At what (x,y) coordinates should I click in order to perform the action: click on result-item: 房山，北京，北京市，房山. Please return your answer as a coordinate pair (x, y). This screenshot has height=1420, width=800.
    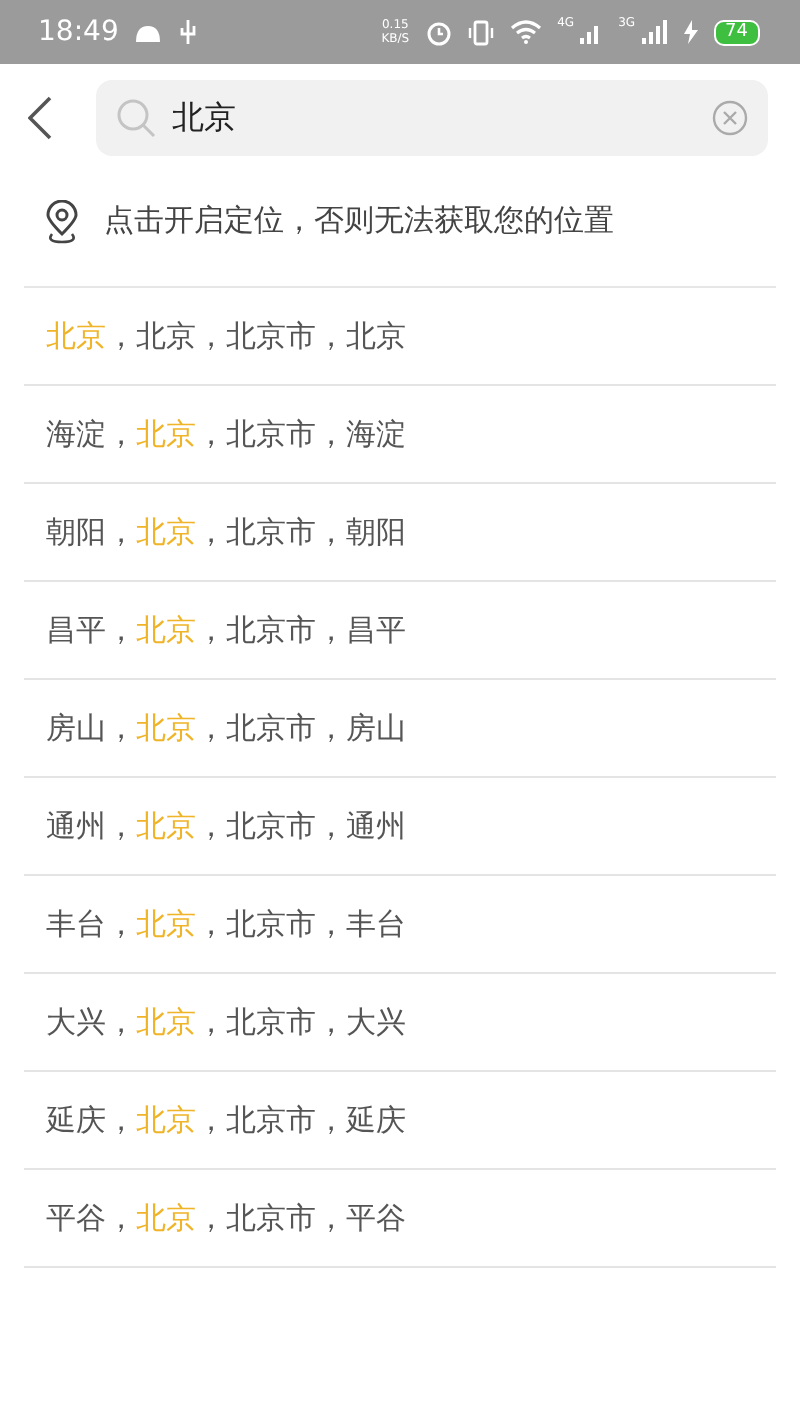
    Looking at the image, I should click on (226, 728).